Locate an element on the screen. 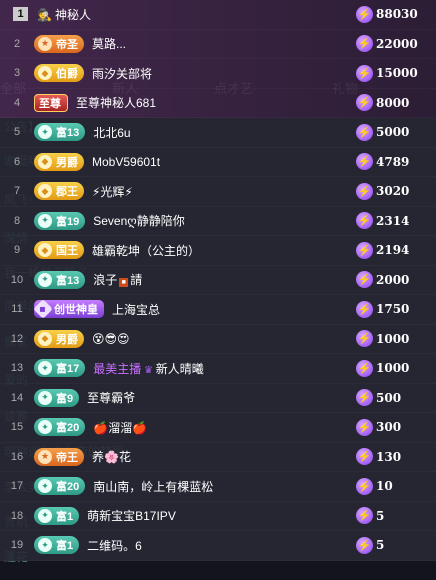 The width and height of the screenshot is (436, 580). level-badge: ★ 帝王 is located at coordinates (59, 456).